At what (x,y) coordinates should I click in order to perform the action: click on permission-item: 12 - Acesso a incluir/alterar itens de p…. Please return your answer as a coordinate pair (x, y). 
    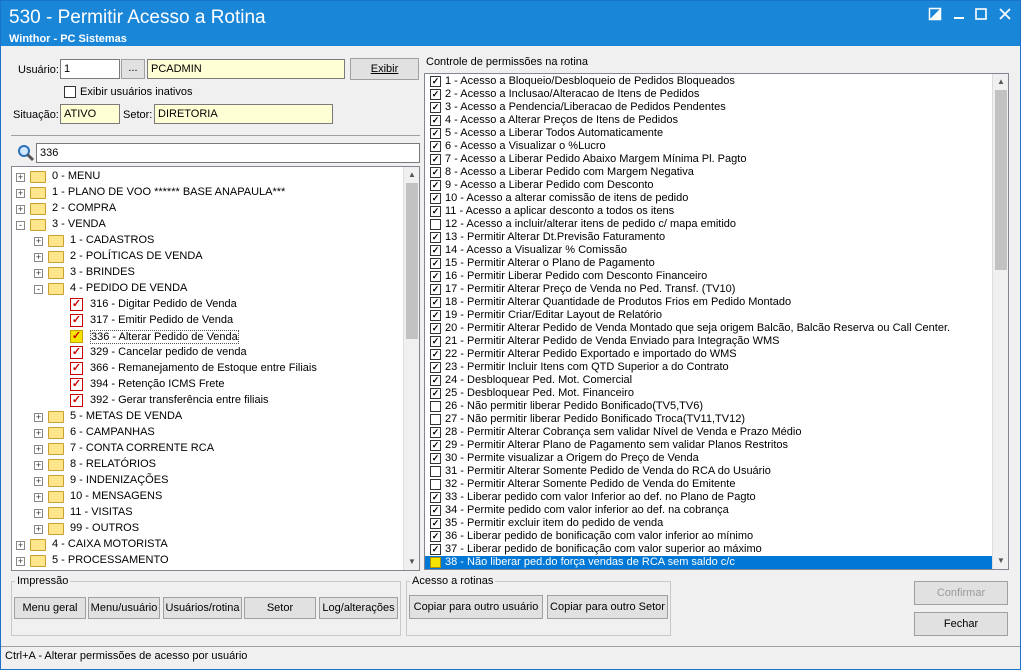
    Looking at the image, I should click on (708, 224).